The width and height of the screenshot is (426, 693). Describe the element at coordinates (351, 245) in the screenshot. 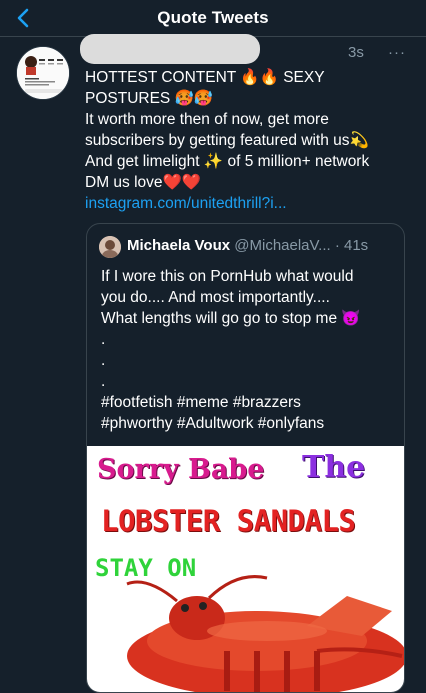

I see `quoted-tweet-time: · 41s` at that location.